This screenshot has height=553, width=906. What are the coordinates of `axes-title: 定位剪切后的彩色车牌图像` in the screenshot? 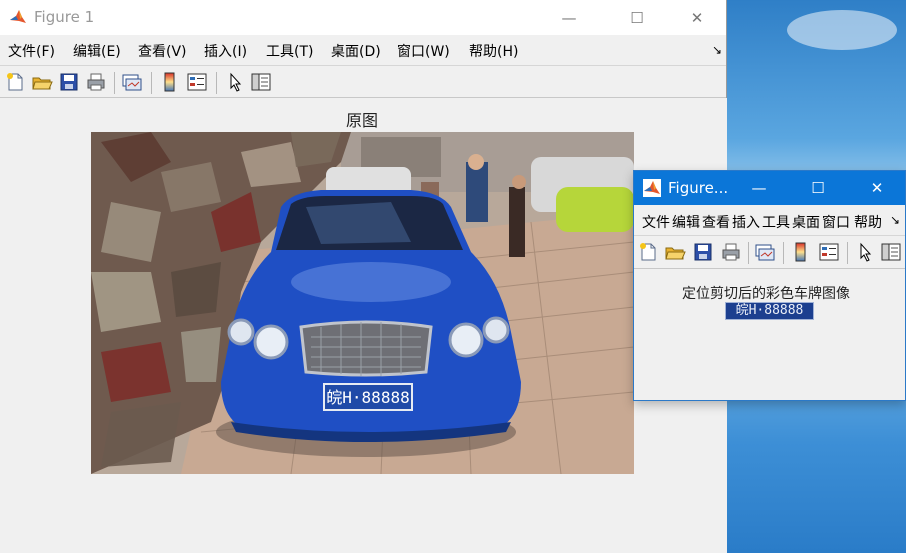 It's located at (766, 294).